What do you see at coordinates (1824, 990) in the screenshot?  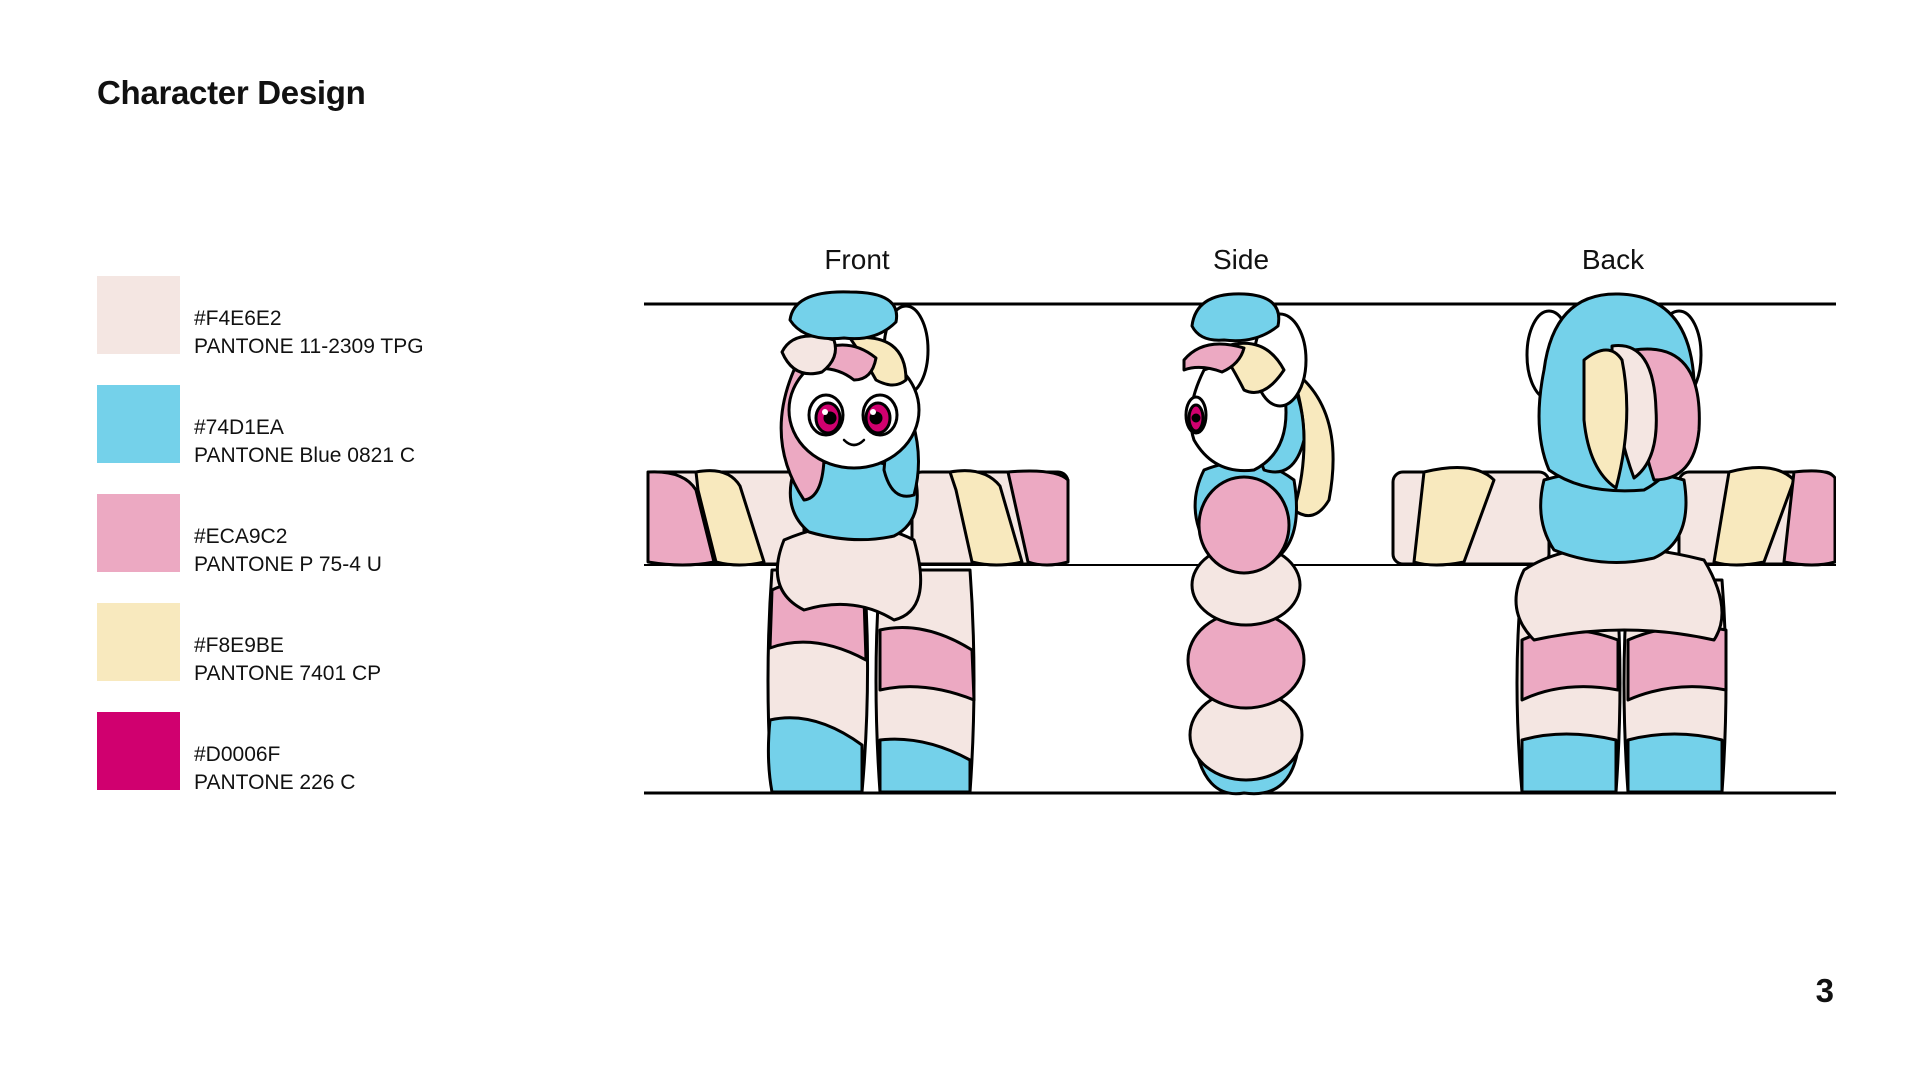 I see `page-number: 3` at bounding box center [1824, 990].